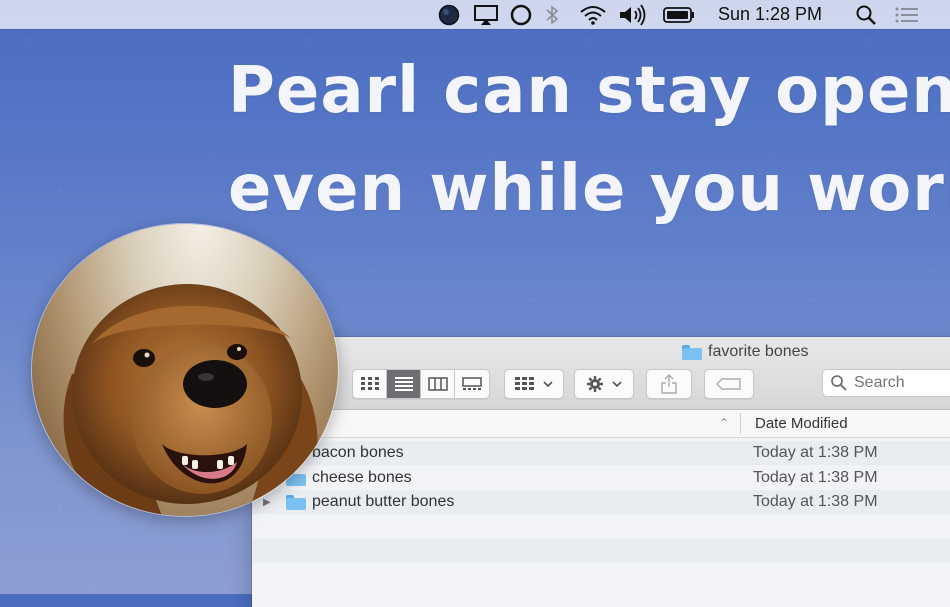  Describe the element at coordinates (449, 14) in the screenshot. I see `pearl-app-icon` at that location.